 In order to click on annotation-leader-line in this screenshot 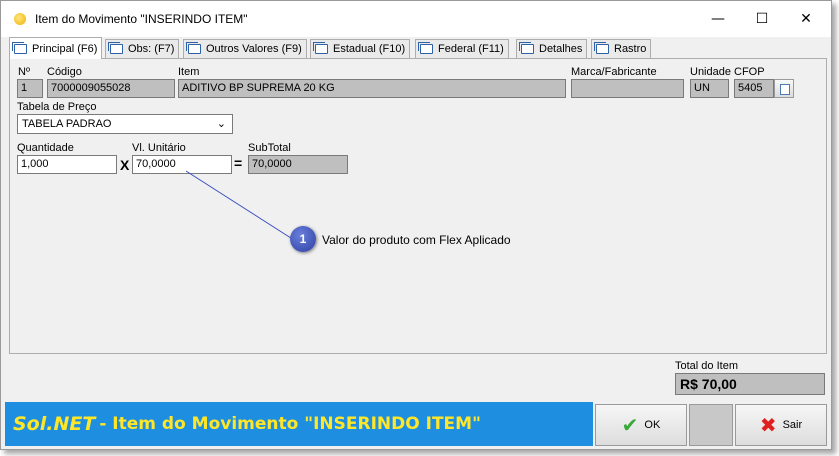, I will do `click(240, 205)`.